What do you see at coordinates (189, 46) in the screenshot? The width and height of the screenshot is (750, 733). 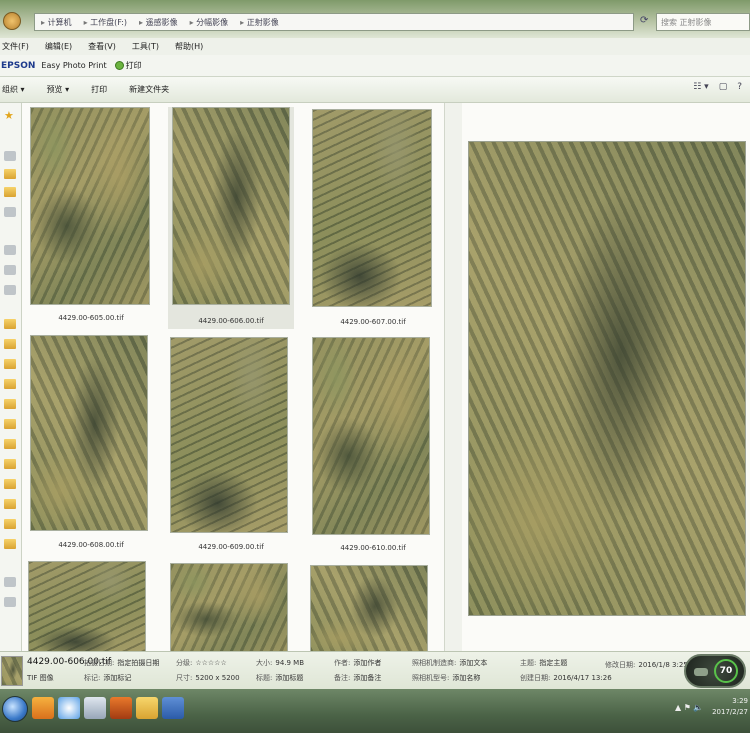 I see `menu-help: 帮助(H)` at bounding box center [189, 46].